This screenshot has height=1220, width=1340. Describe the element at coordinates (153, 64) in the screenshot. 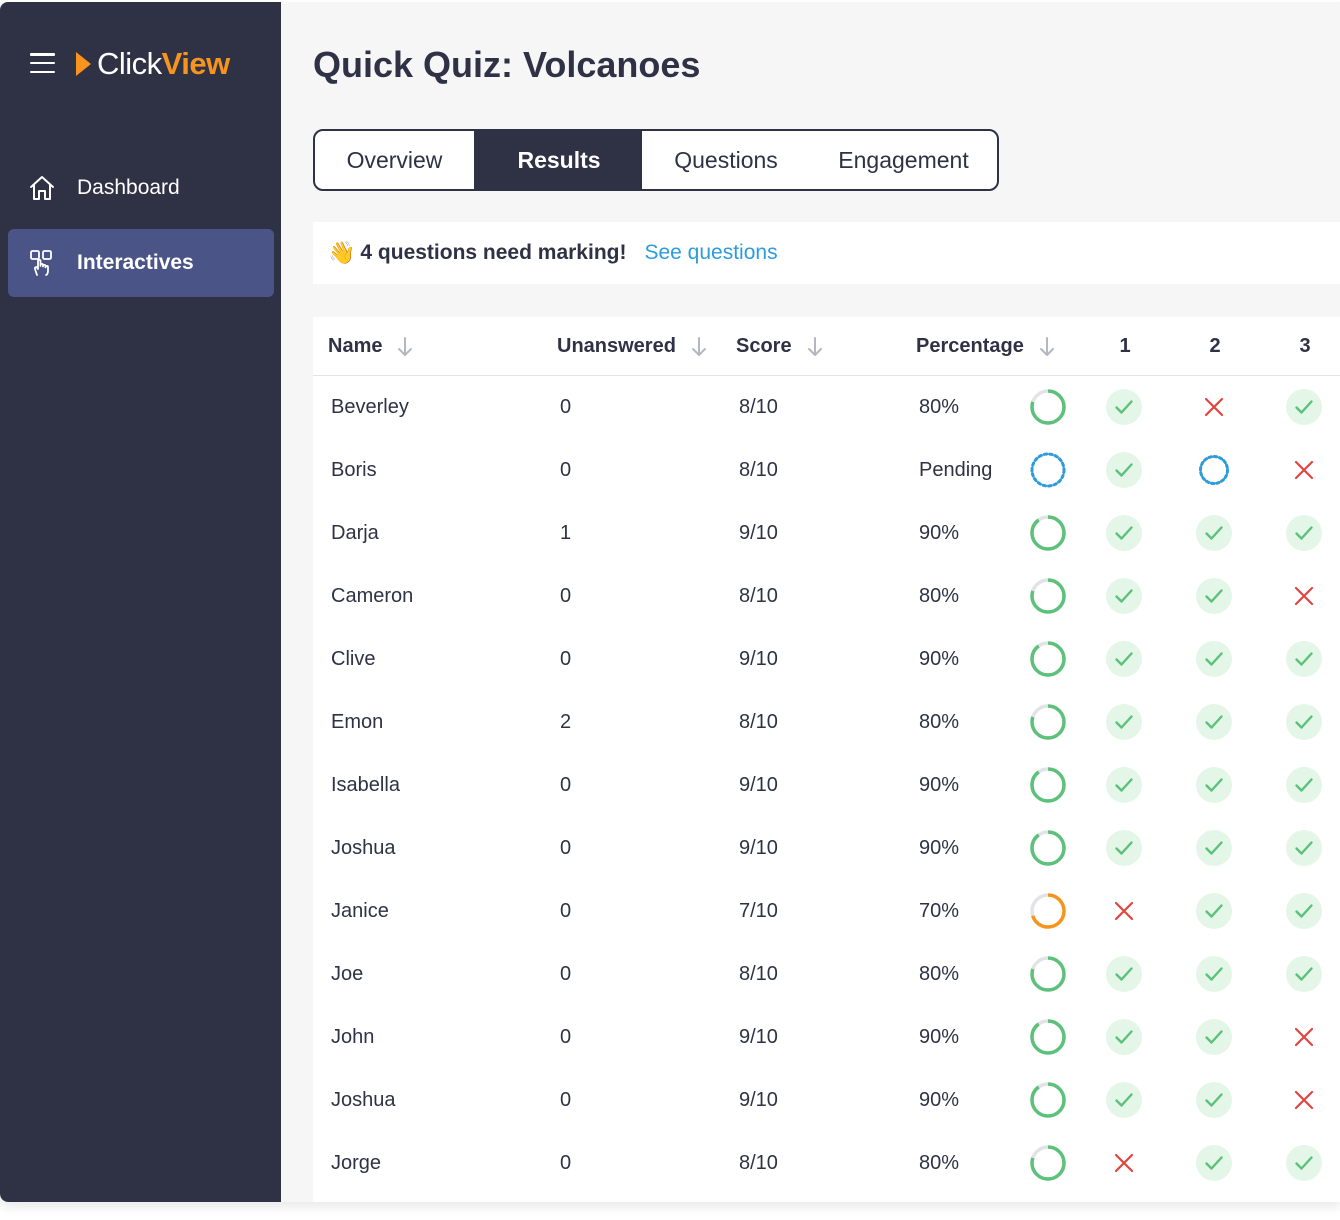

I see `clickview-logo: Click View` at that location.